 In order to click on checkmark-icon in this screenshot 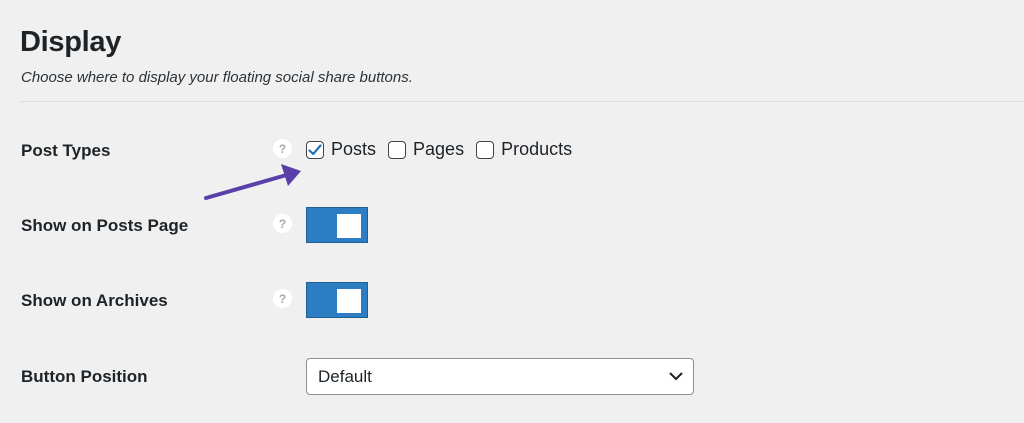, I will do `click(315, 149)`.